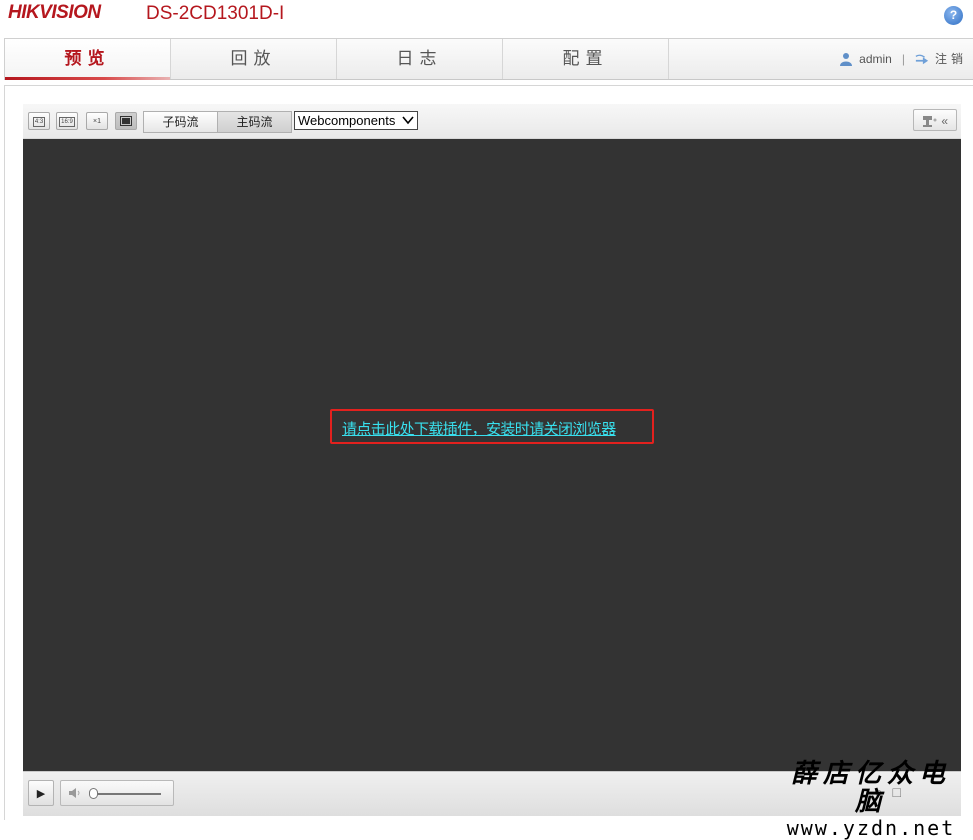 The width and height of the screenshot is (973, 840). What do you see at coordinates (215, 13) in the screenshot?
I see `device-model: DS-2CD1301D-I` at bounding box center [215, 13].